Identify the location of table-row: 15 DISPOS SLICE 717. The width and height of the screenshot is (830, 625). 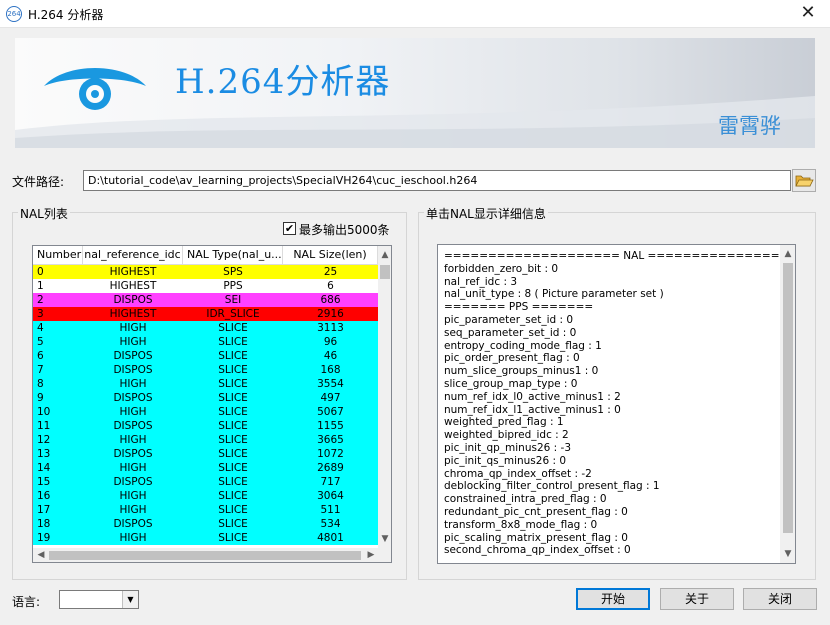
(205, 482).